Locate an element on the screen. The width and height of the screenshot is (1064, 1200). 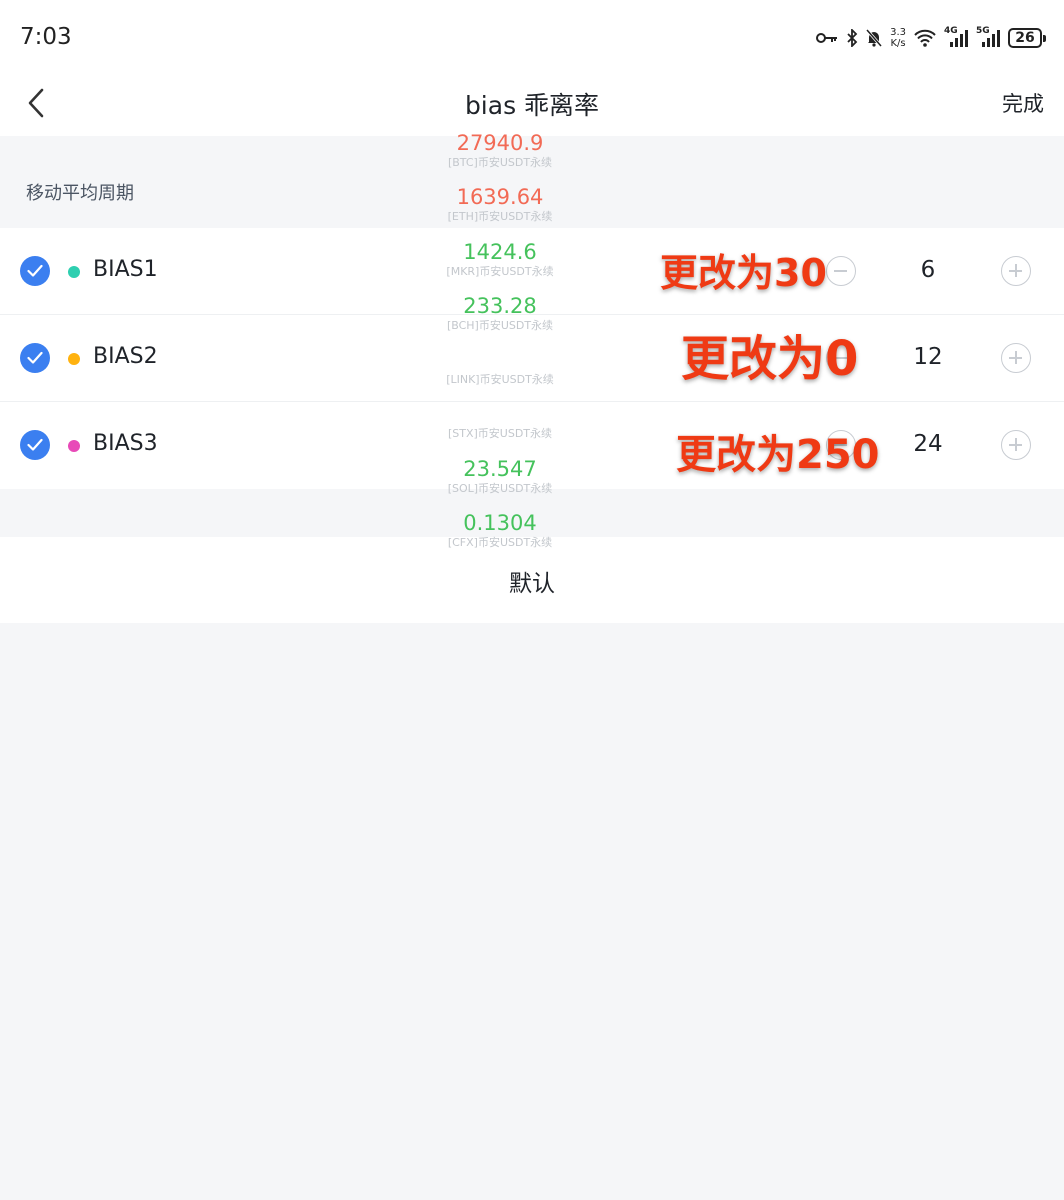
period-value: 6 is located at coordinates (928, 270).